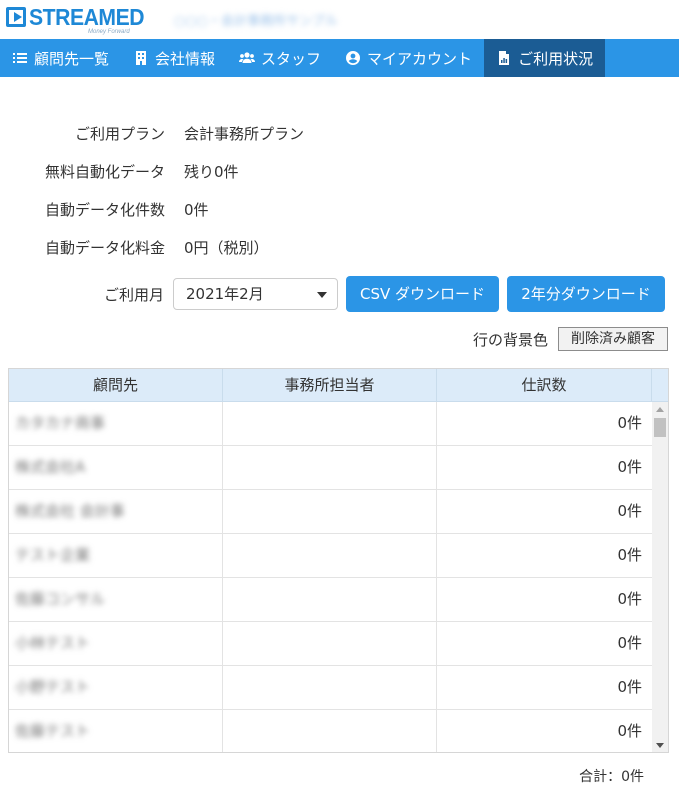 This screenshot has height=790, width=679. I want to click on cell-client: 小野テスト, so click(116, 687).